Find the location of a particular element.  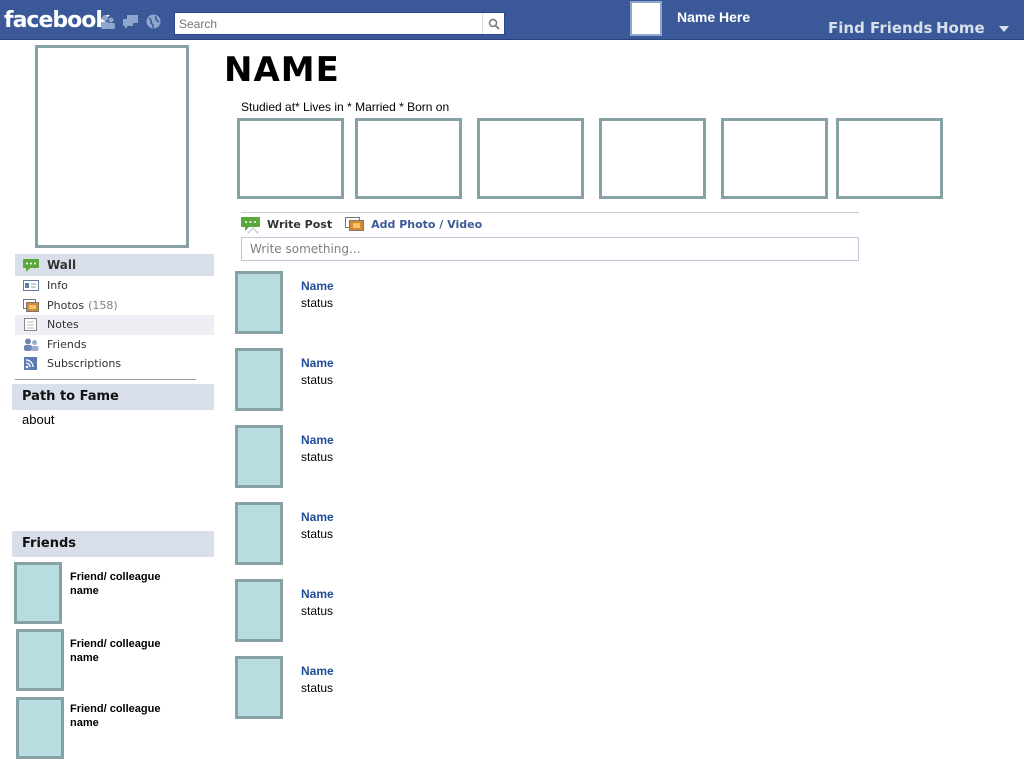

jewel-icons is located at coordinates (130, 21).